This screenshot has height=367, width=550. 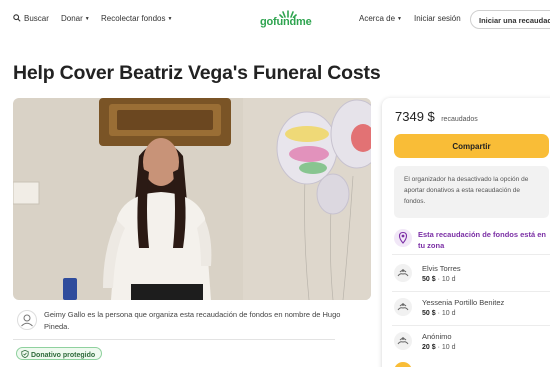 I want to click on about-menu: Acerca de ▼, so click(x=380, y=18).